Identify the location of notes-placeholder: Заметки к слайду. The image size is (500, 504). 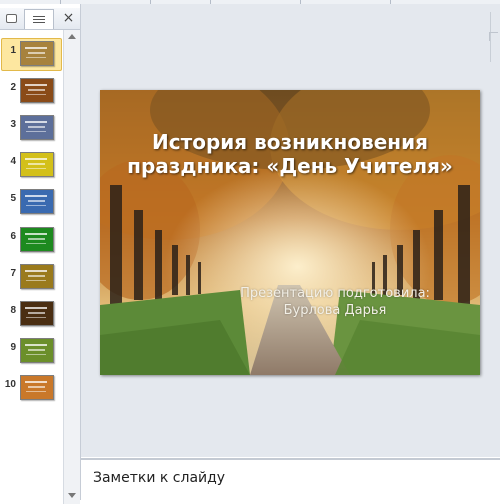
(159, 478).